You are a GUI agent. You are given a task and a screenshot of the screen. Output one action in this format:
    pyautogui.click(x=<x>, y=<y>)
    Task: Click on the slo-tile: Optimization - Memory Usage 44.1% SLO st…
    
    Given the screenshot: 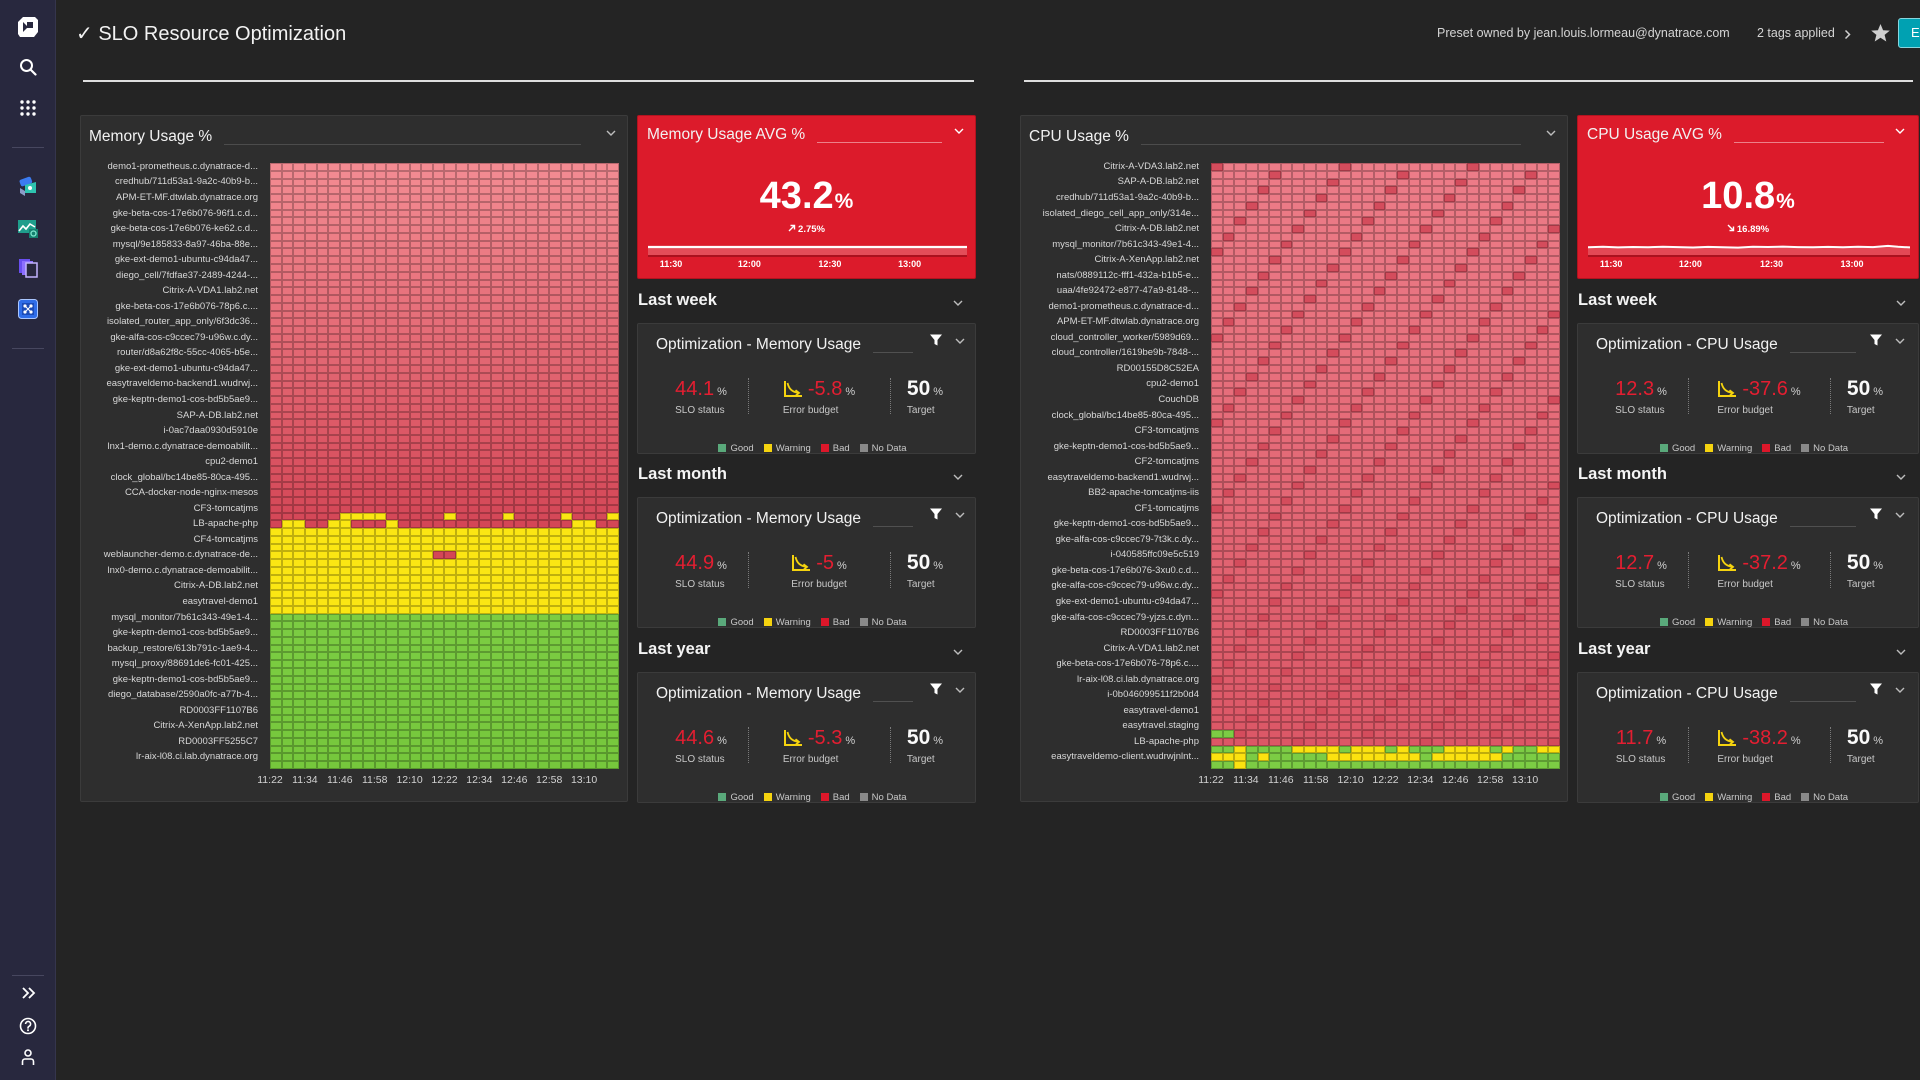 What is the action you would take?
    pyautogui.click(x=806, y=388)
    